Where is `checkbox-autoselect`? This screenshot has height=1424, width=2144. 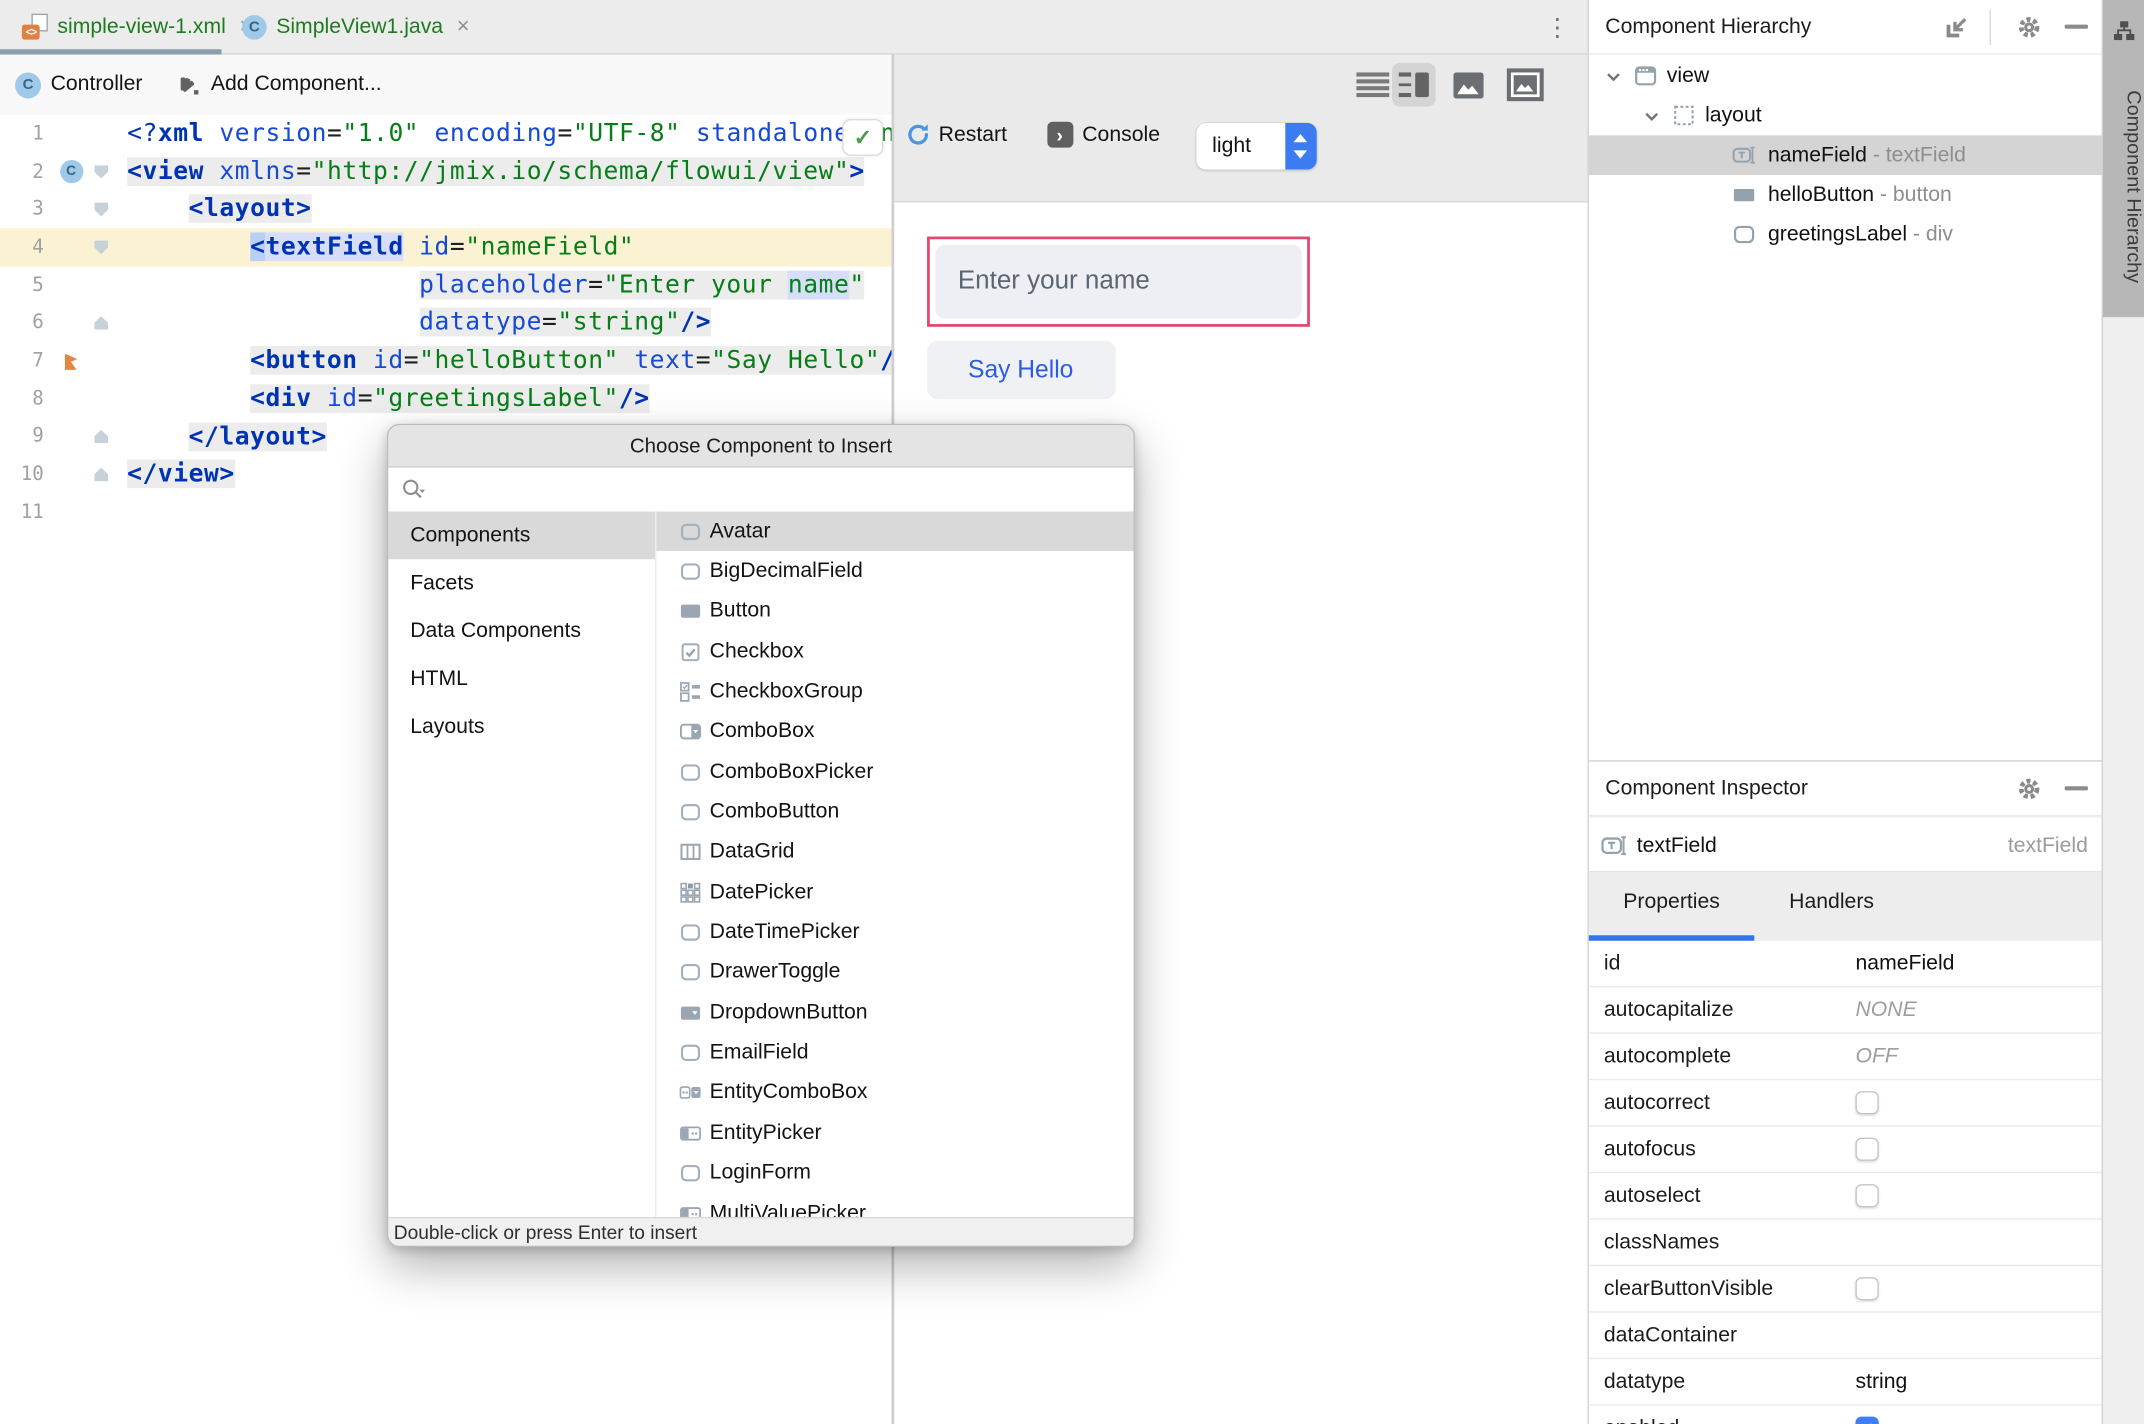
checkbox-autoselect is located at coordinates (1867, 1196).